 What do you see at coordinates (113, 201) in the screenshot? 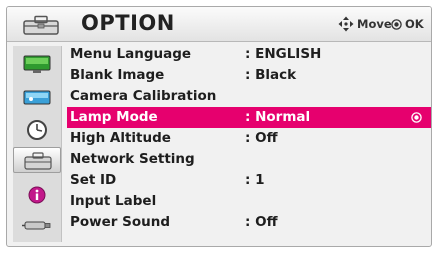
I see `menu-item-label: Input Label` at bounding box center [113, 201].